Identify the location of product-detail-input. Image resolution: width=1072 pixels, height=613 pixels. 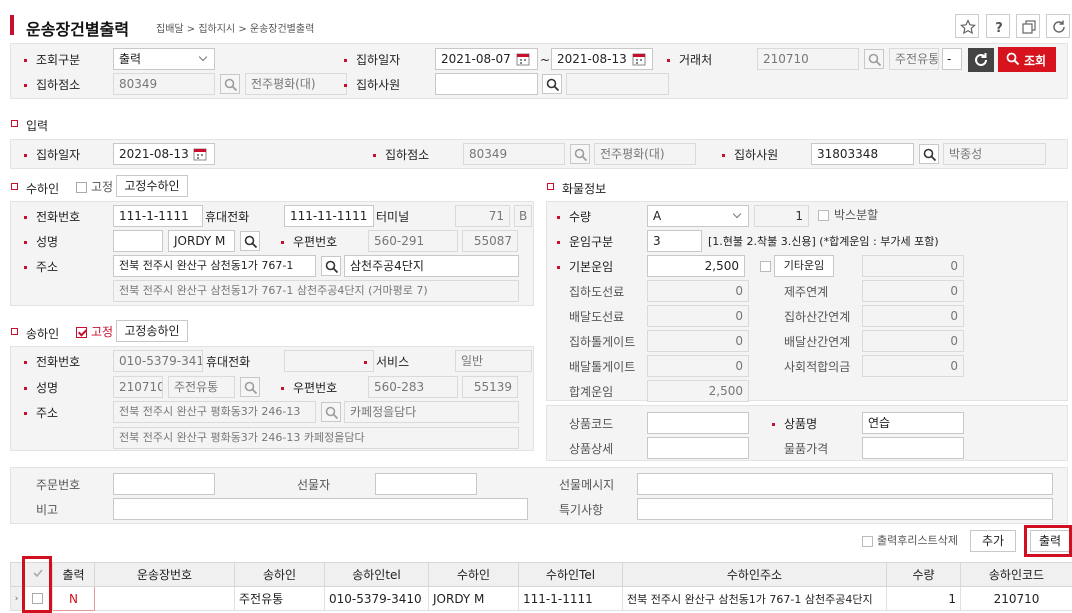
(698, 448).